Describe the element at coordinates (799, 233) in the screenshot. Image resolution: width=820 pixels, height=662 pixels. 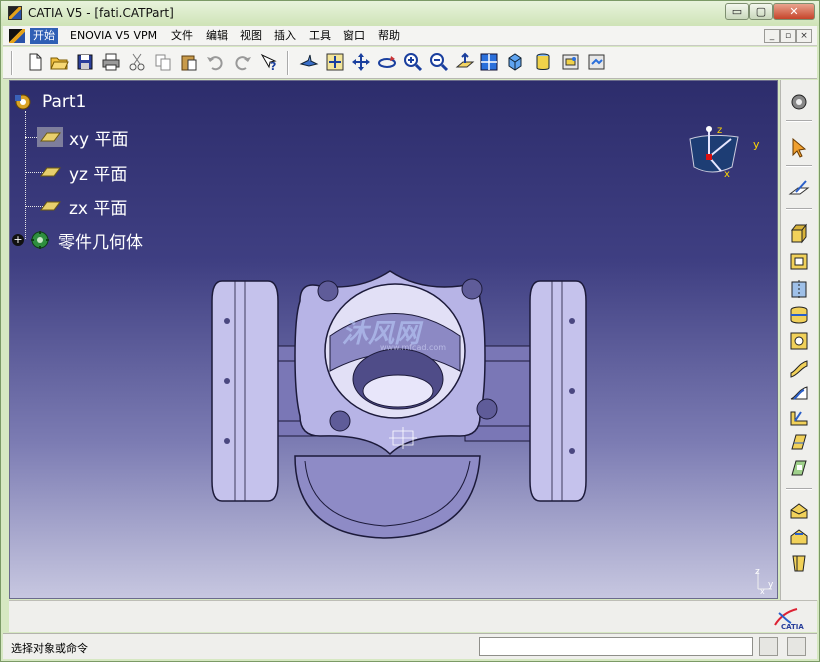
I see `pad-icon` at that location.